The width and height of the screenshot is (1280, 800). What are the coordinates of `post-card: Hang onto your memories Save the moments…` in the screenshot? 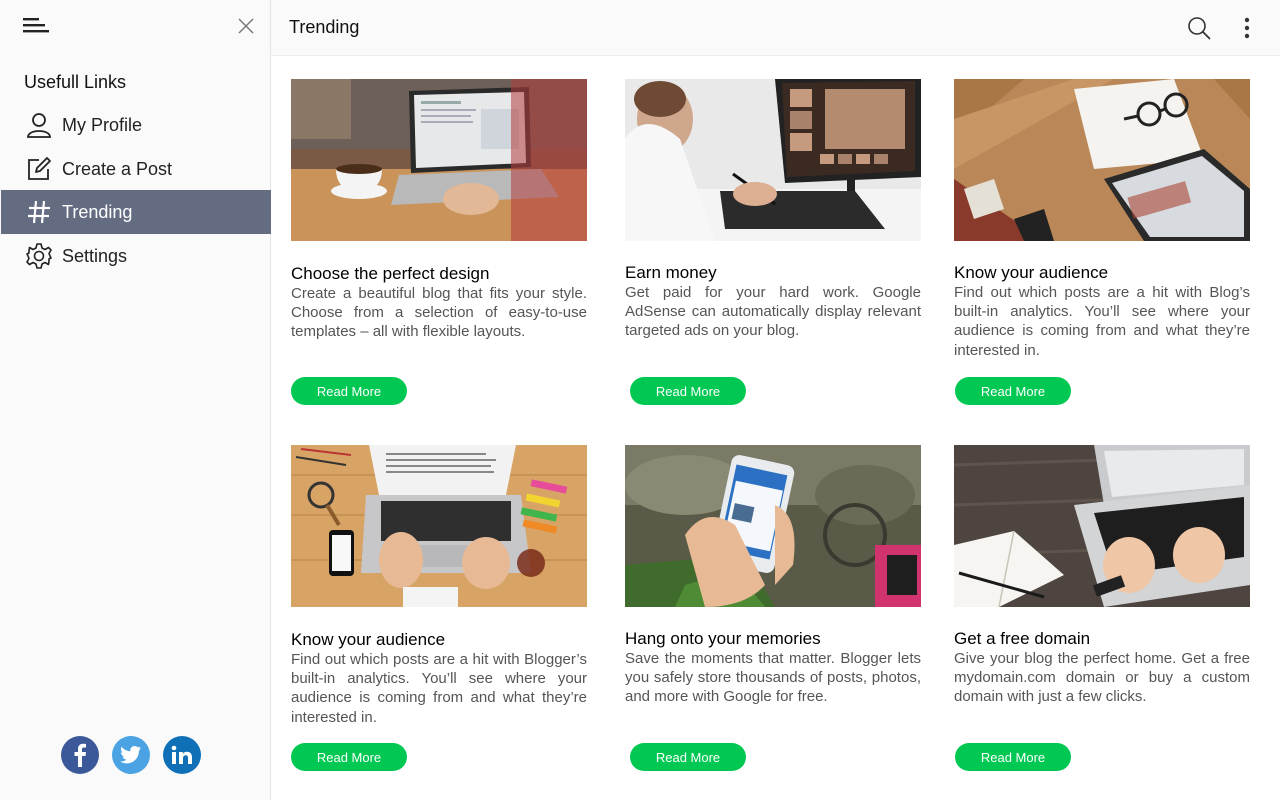 It's located at (773, 615).